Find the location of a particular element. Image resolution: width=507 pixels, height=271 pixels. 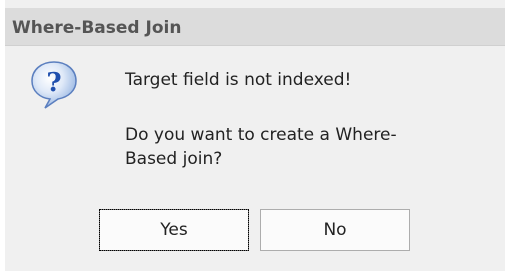

question-icon: ? is located at coordinates (54, 84).